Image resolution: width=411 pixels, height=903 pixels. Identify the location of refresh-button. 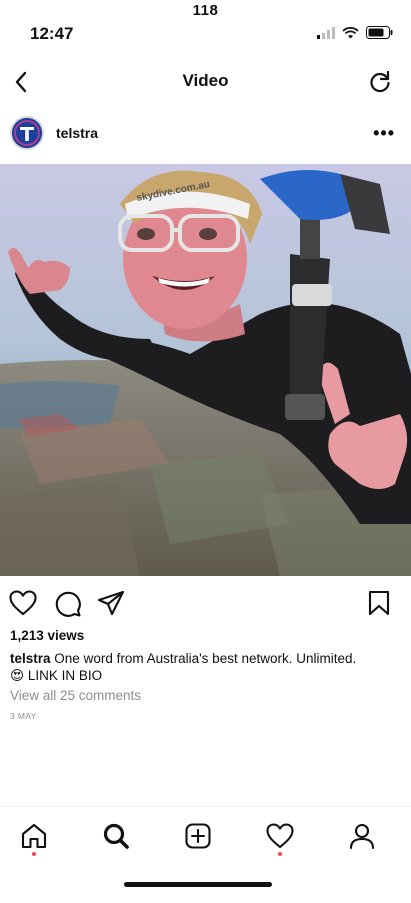
(380, 82).